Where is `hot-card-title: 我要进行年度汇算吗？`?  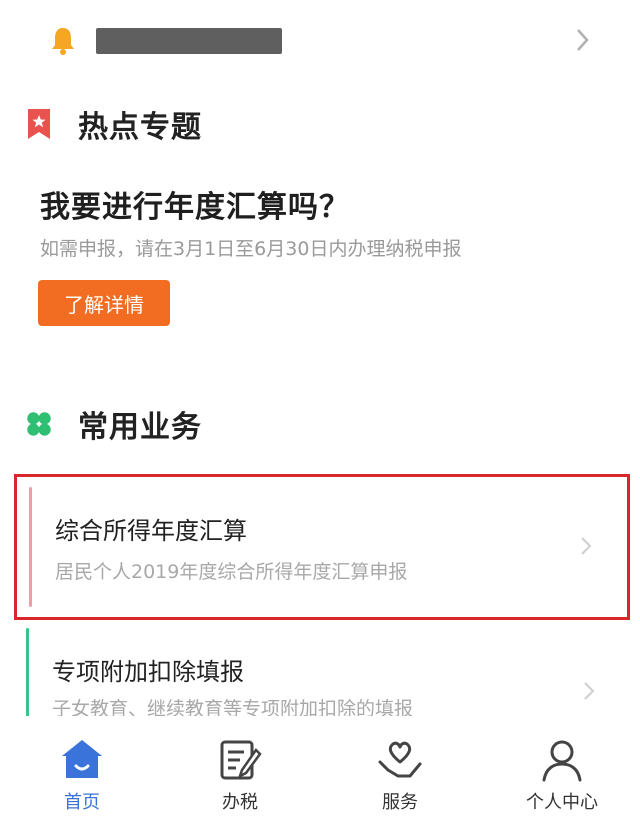 hot-card-title: 我要进行年度汇算吗？ is located at coordinates (195, 207).